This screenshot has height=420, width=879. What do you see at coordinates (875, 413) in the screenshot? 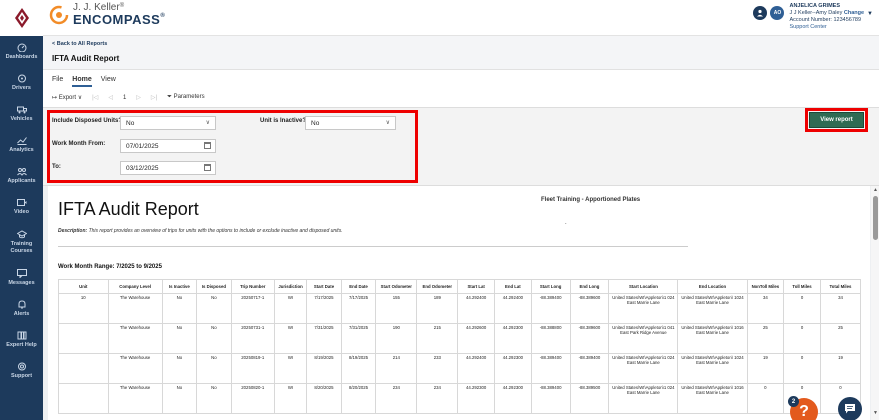
I see `scroll-down-icon: ▼` at bounding box center [875, 413].